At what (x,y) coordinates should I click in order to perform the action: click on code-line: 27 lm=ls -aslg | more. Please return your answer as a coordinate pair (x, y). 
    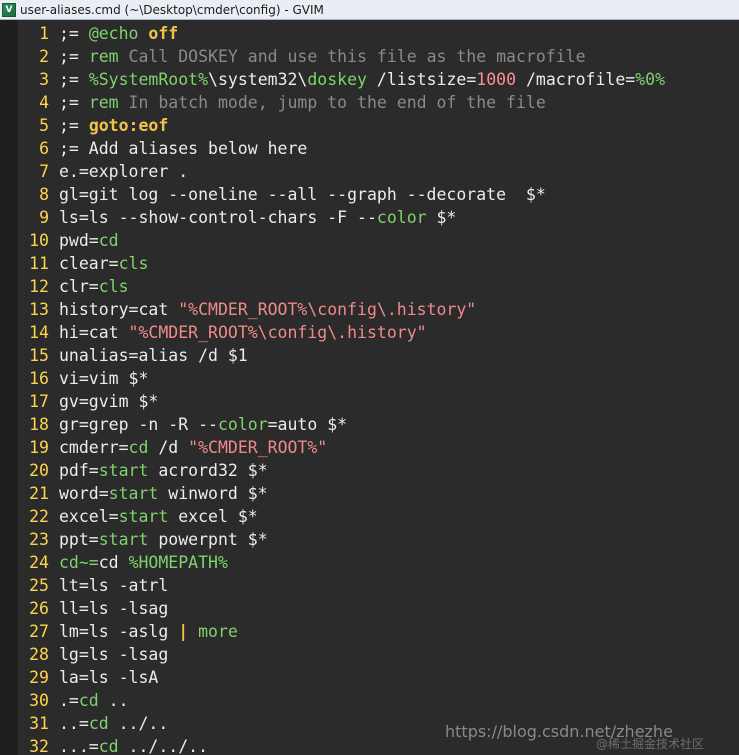
    Looking at the image, I should click on (369, 631).